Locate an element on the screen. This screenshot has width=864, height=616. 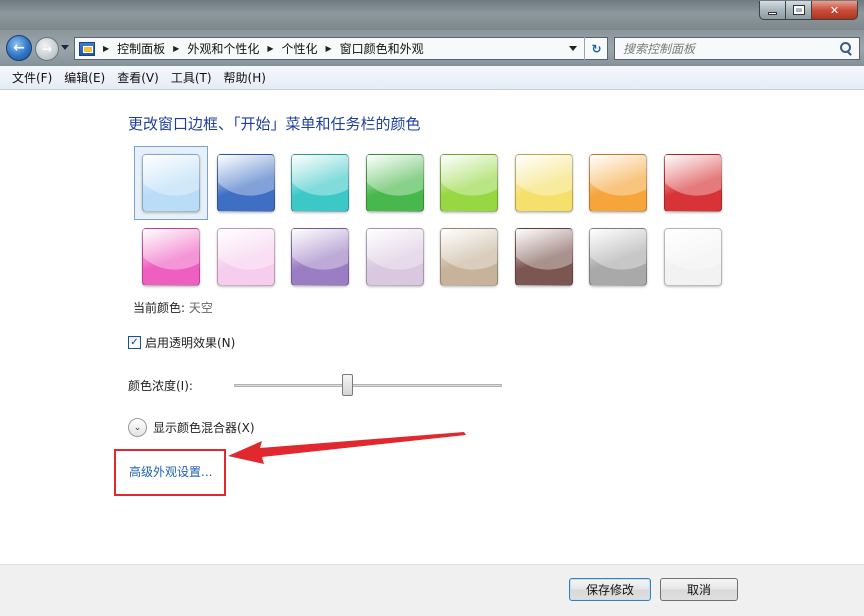
color-swatch-sun is located at coordinates (544, 183).